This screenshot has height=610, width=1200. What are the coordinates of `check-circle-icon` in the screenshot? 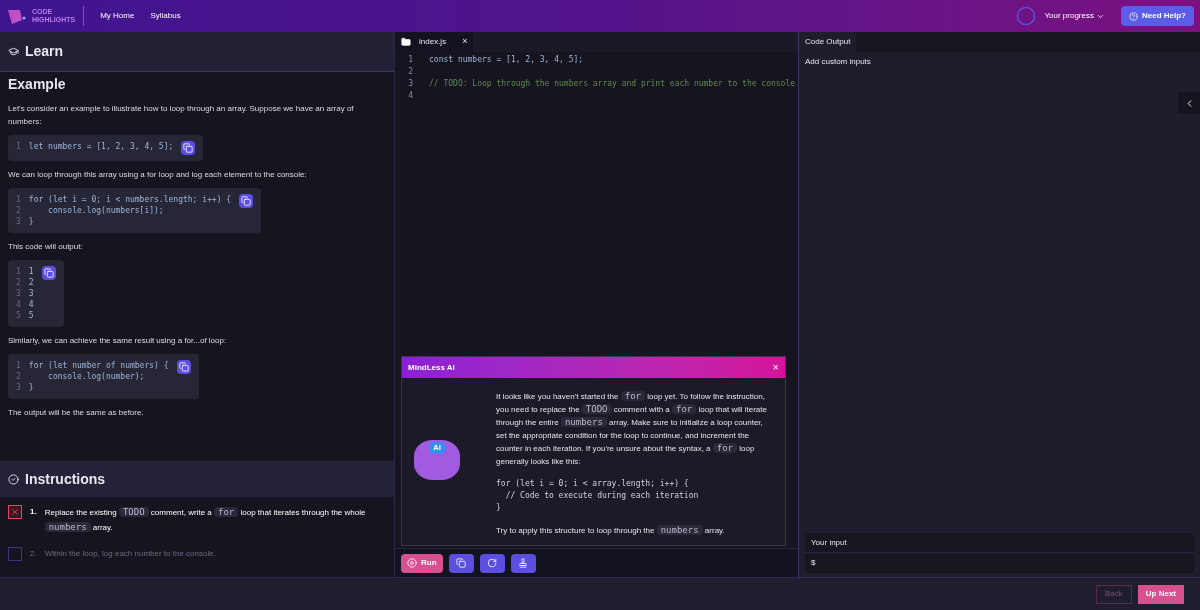 It's located at (13, 479).